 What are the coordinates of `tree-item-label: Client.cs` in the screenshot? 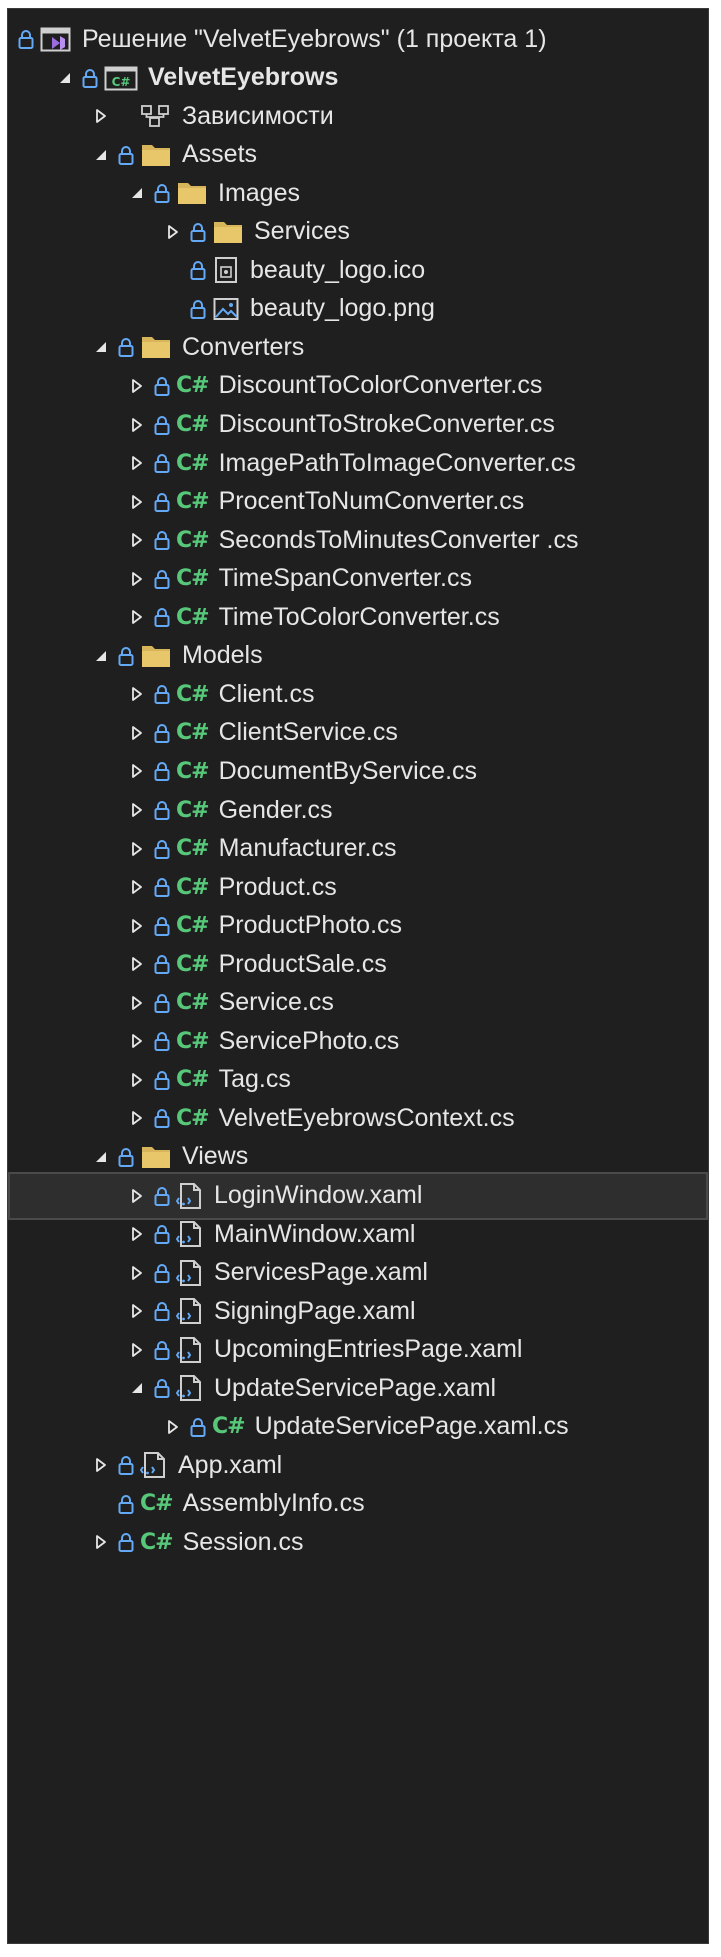 It's located at (266, 693).